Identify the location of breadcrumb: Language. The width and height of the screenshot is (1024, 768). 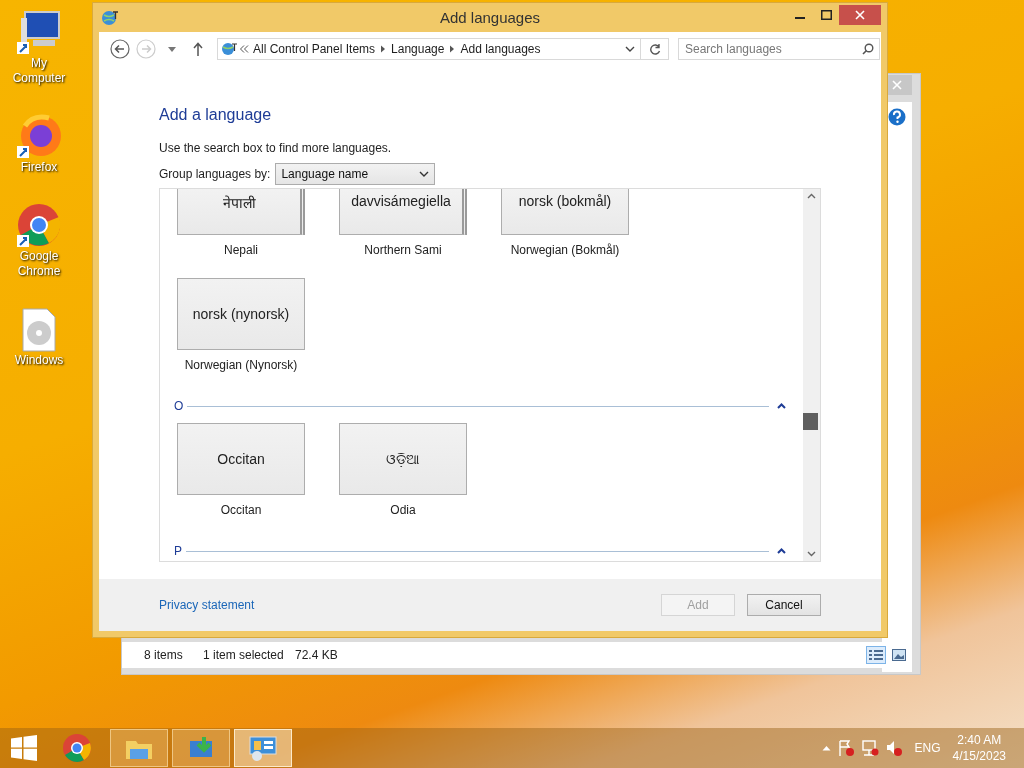
(418, 49).